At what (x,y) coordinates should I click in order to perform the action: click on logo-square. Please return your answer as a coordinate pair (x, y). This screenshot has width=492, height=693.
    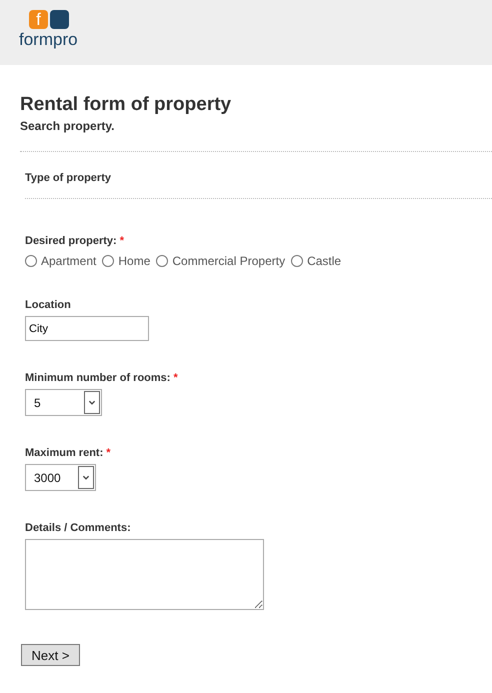
    Looking at the image, I should click on (59, 19).